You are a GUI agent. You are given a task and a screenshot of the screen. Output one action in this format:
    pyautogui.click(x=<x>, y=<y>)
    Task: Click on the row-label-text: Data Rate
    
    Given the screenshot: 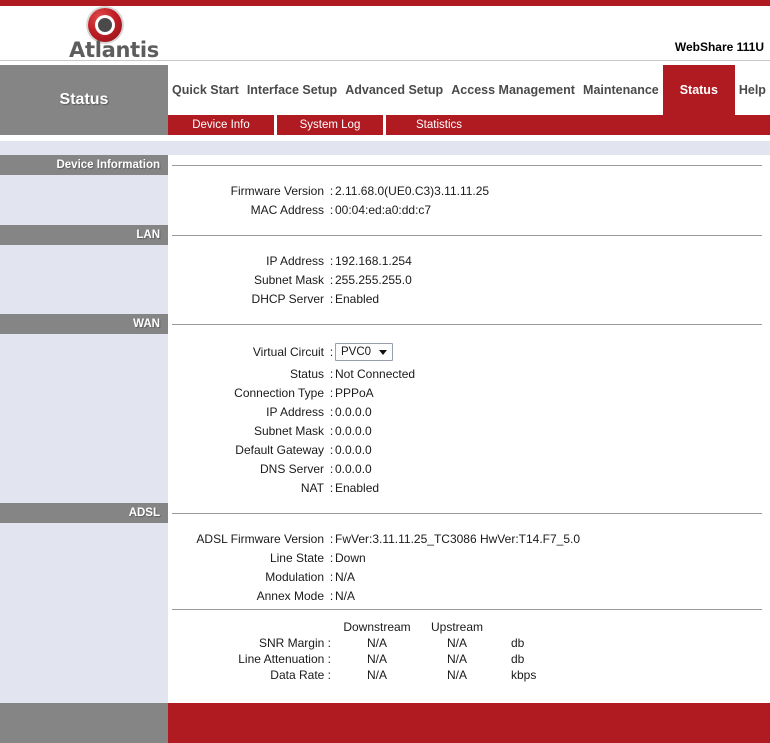 What is the action you would take?
    pyautogui.click(x=297, y=675)
    